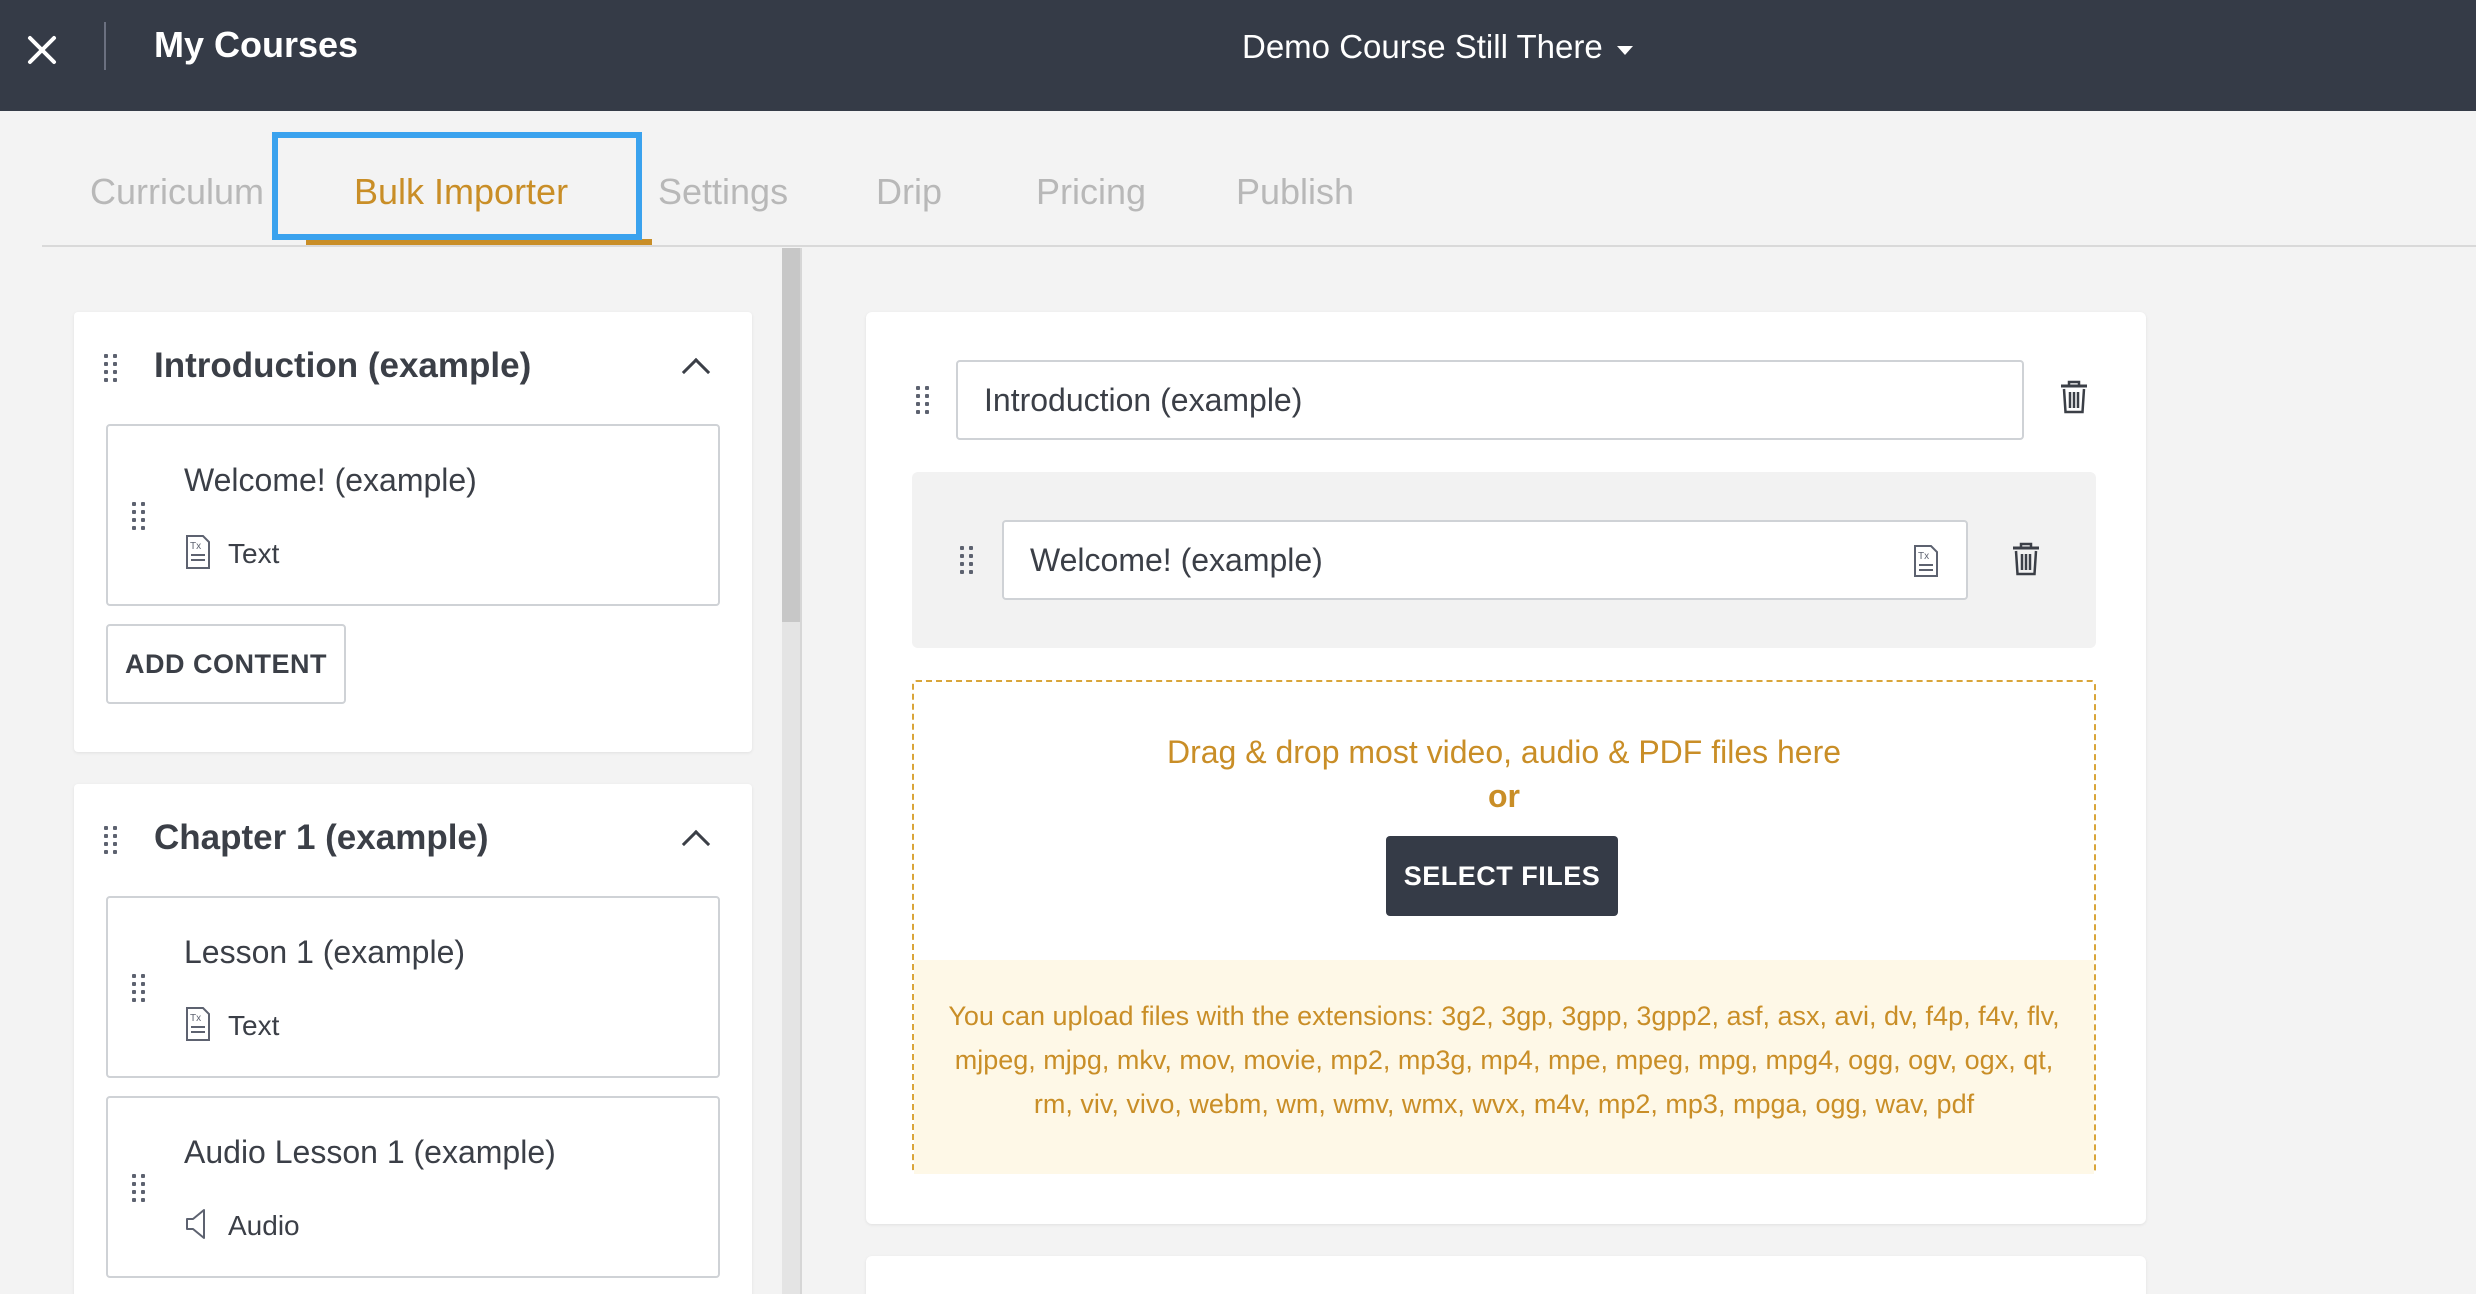 The image size is (2476, 1294). I want to click on top-bar: My Courses Demo Course Still There, so click(1238, 55).